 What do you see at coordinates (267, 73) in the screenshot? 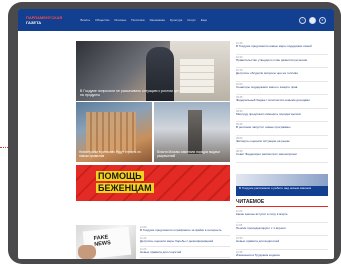
I see `news-title: Депутаты обсудили вопросы цен на топливо` at bounding box center [267, 73].